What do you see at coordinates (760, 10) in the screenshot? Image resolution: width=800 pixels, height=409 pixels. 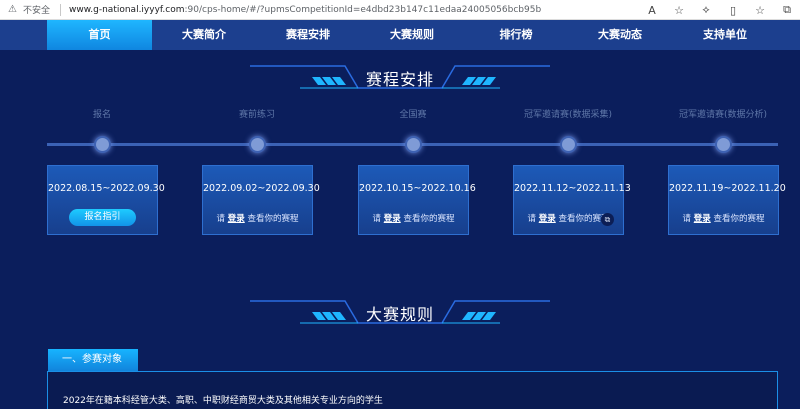 I see `favorites-icon: ☆` at bounding box center [760, 10].